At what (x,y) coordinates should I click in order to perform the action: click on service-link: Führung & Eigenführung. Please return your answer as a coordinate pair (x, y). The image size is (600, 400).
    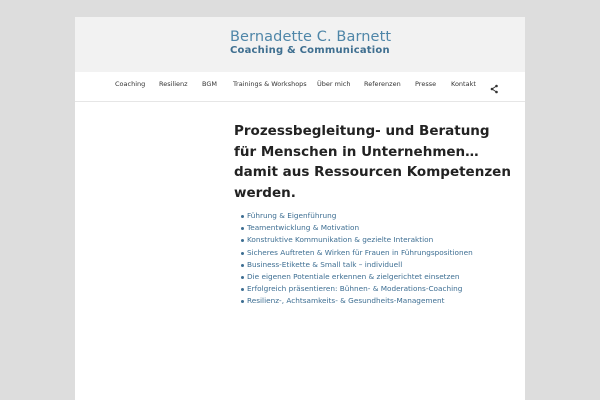
    Looking at the image, I should click on (291, 215).